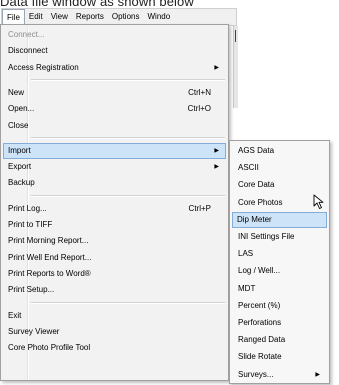  What do you see at coordinates (279, 185) in the screenshot?
I see `import-menu-item-core-data: Core Data` at bounding box center [279, 185].